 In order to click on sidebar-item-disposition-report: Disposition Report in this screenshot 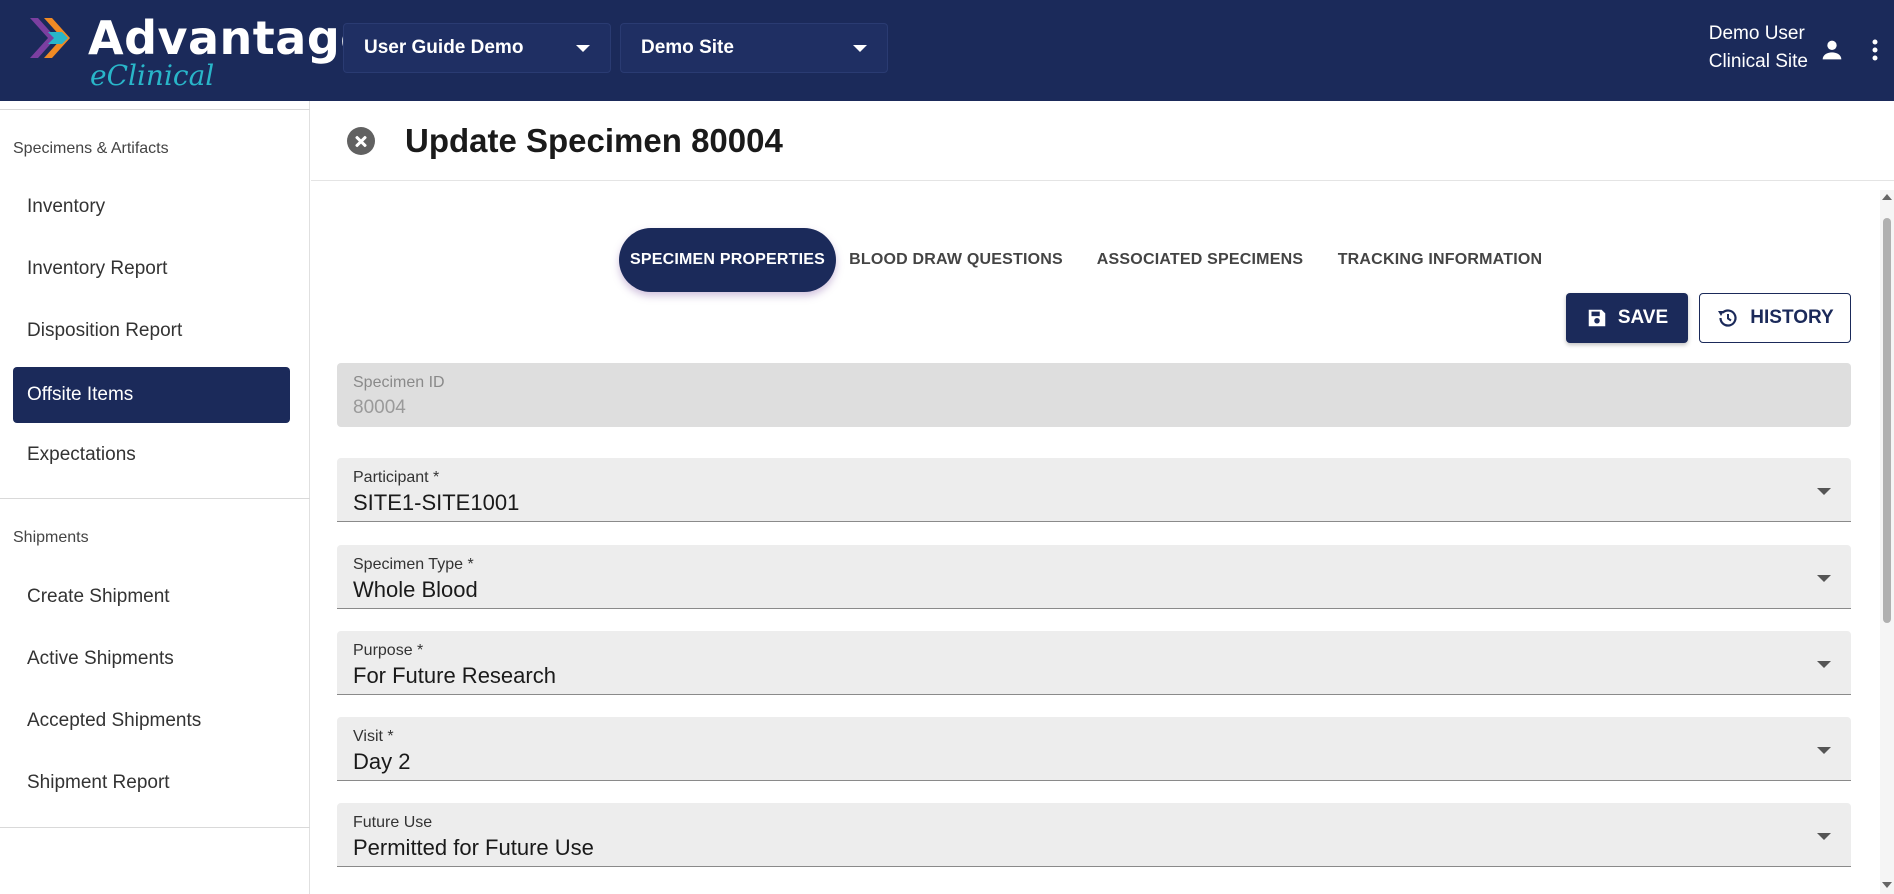, I will do `click(151, 331)`.